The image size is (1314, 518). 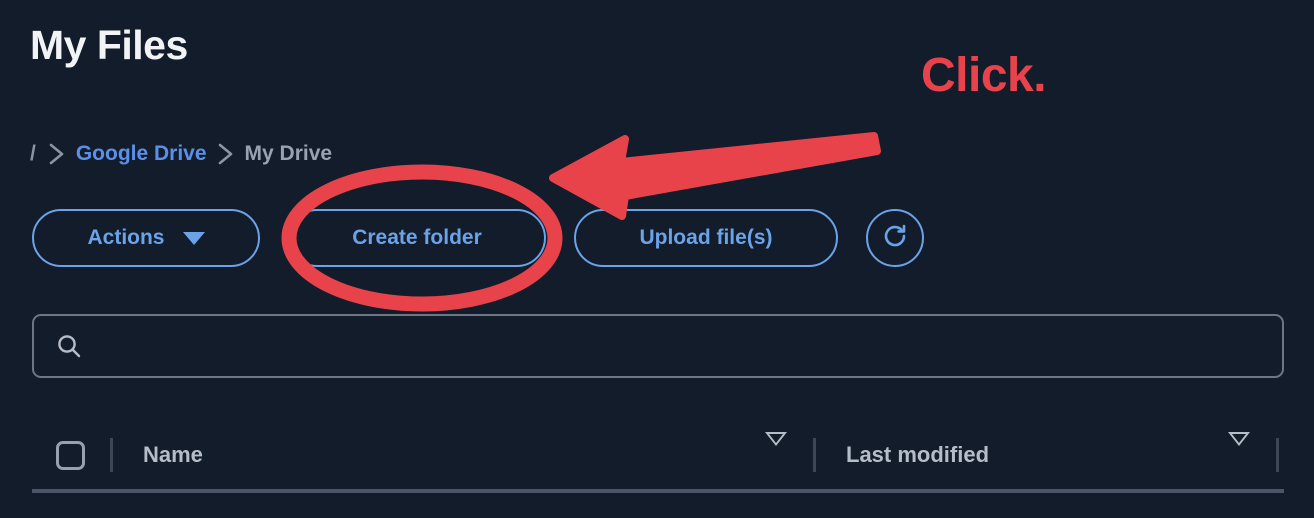 What do you see at coordinates (1277, 455) in the screenshot?
I see `column-divider` at bounding box center [1277, 455].